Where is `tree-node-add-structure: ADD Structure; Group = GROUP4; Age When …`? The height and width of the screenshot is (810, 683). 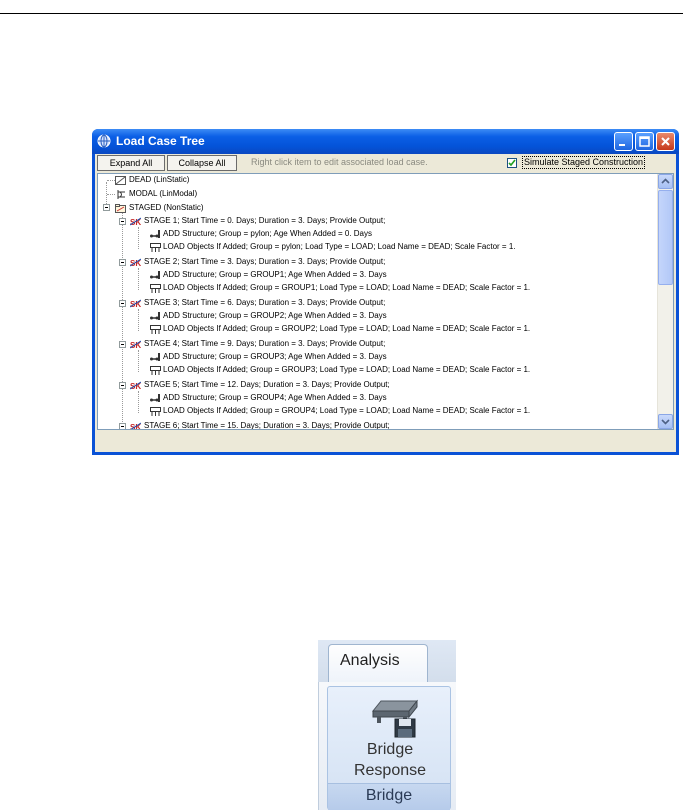
tree-node-add-structure: ADD Structure; Group = GROUP4; Age When … is located at coordinates (275, 398).